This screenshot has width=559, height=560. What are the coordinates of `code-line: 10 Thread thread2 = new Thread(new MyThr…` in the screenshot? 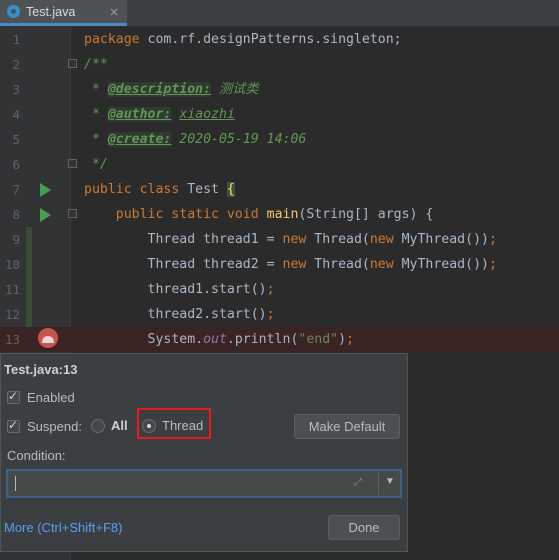 It's located at (279, 264).